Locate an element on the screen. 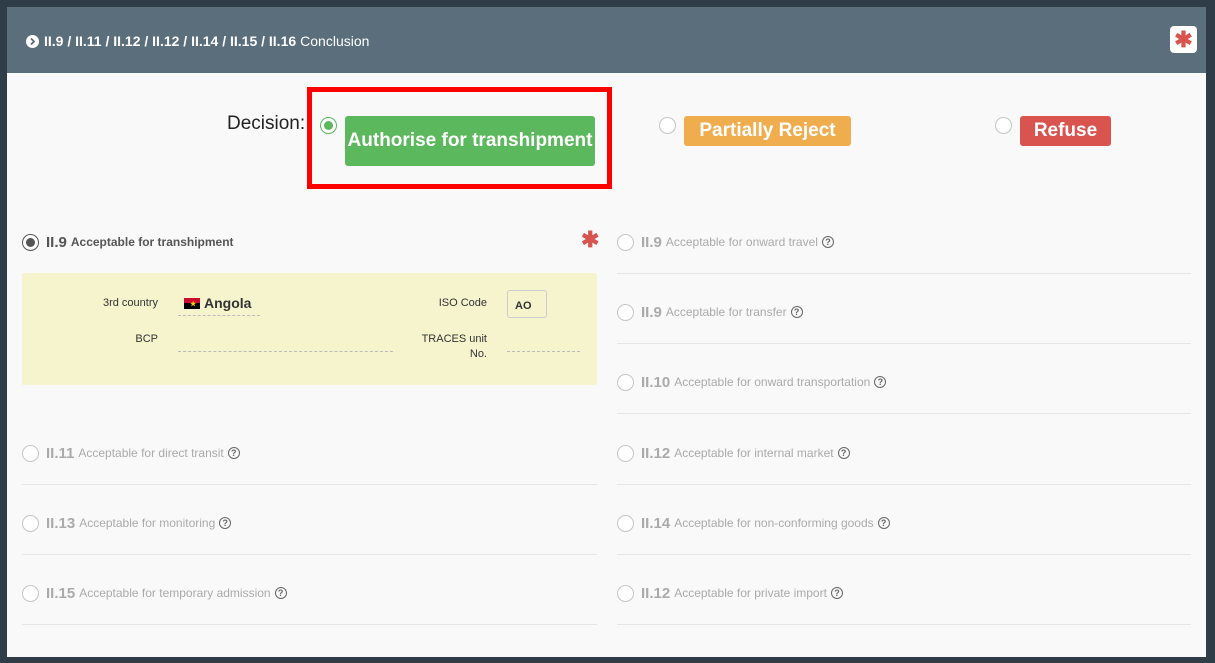 The width and height of the screenshot is (1215, 663). traces-unit-label-line2: No. is located at coordinates (478, 354).